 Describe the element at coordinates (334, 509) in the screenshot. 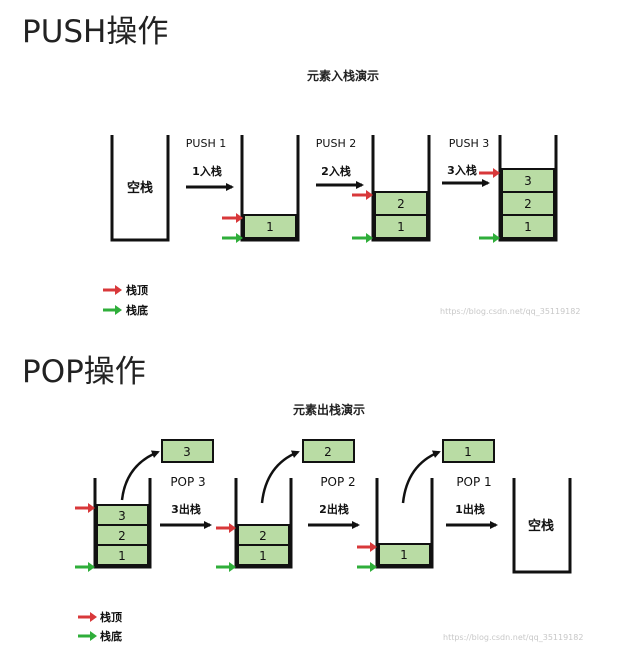

I see `pop-2-action-label: 2出栈` at that location.